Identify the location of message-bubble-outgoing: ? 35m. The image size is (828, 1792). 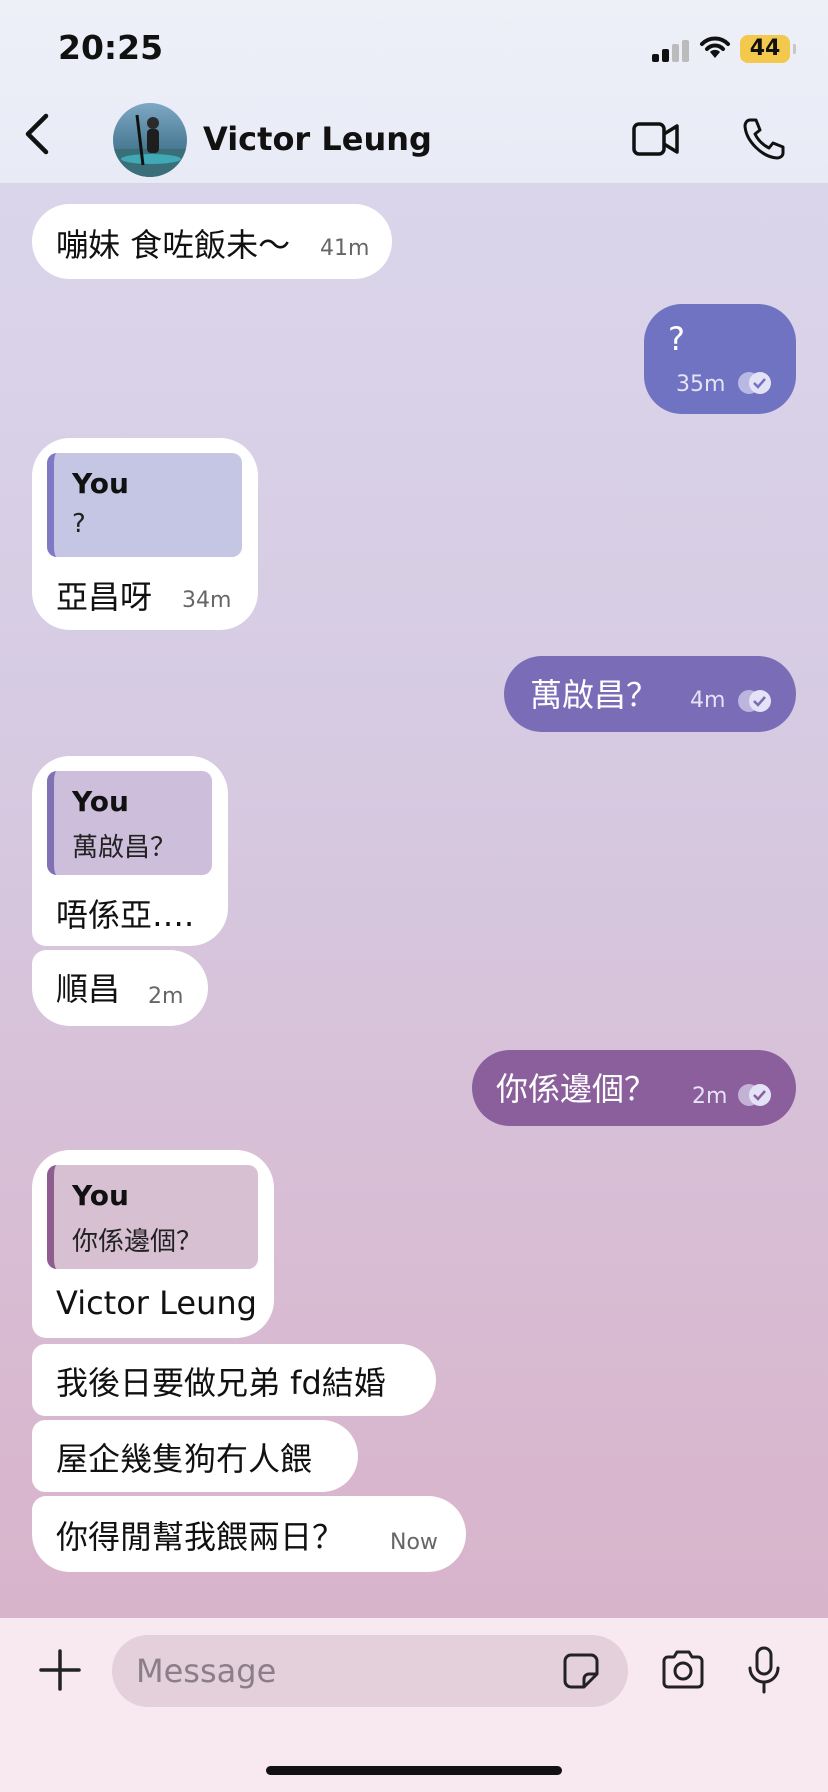
(720, 359).